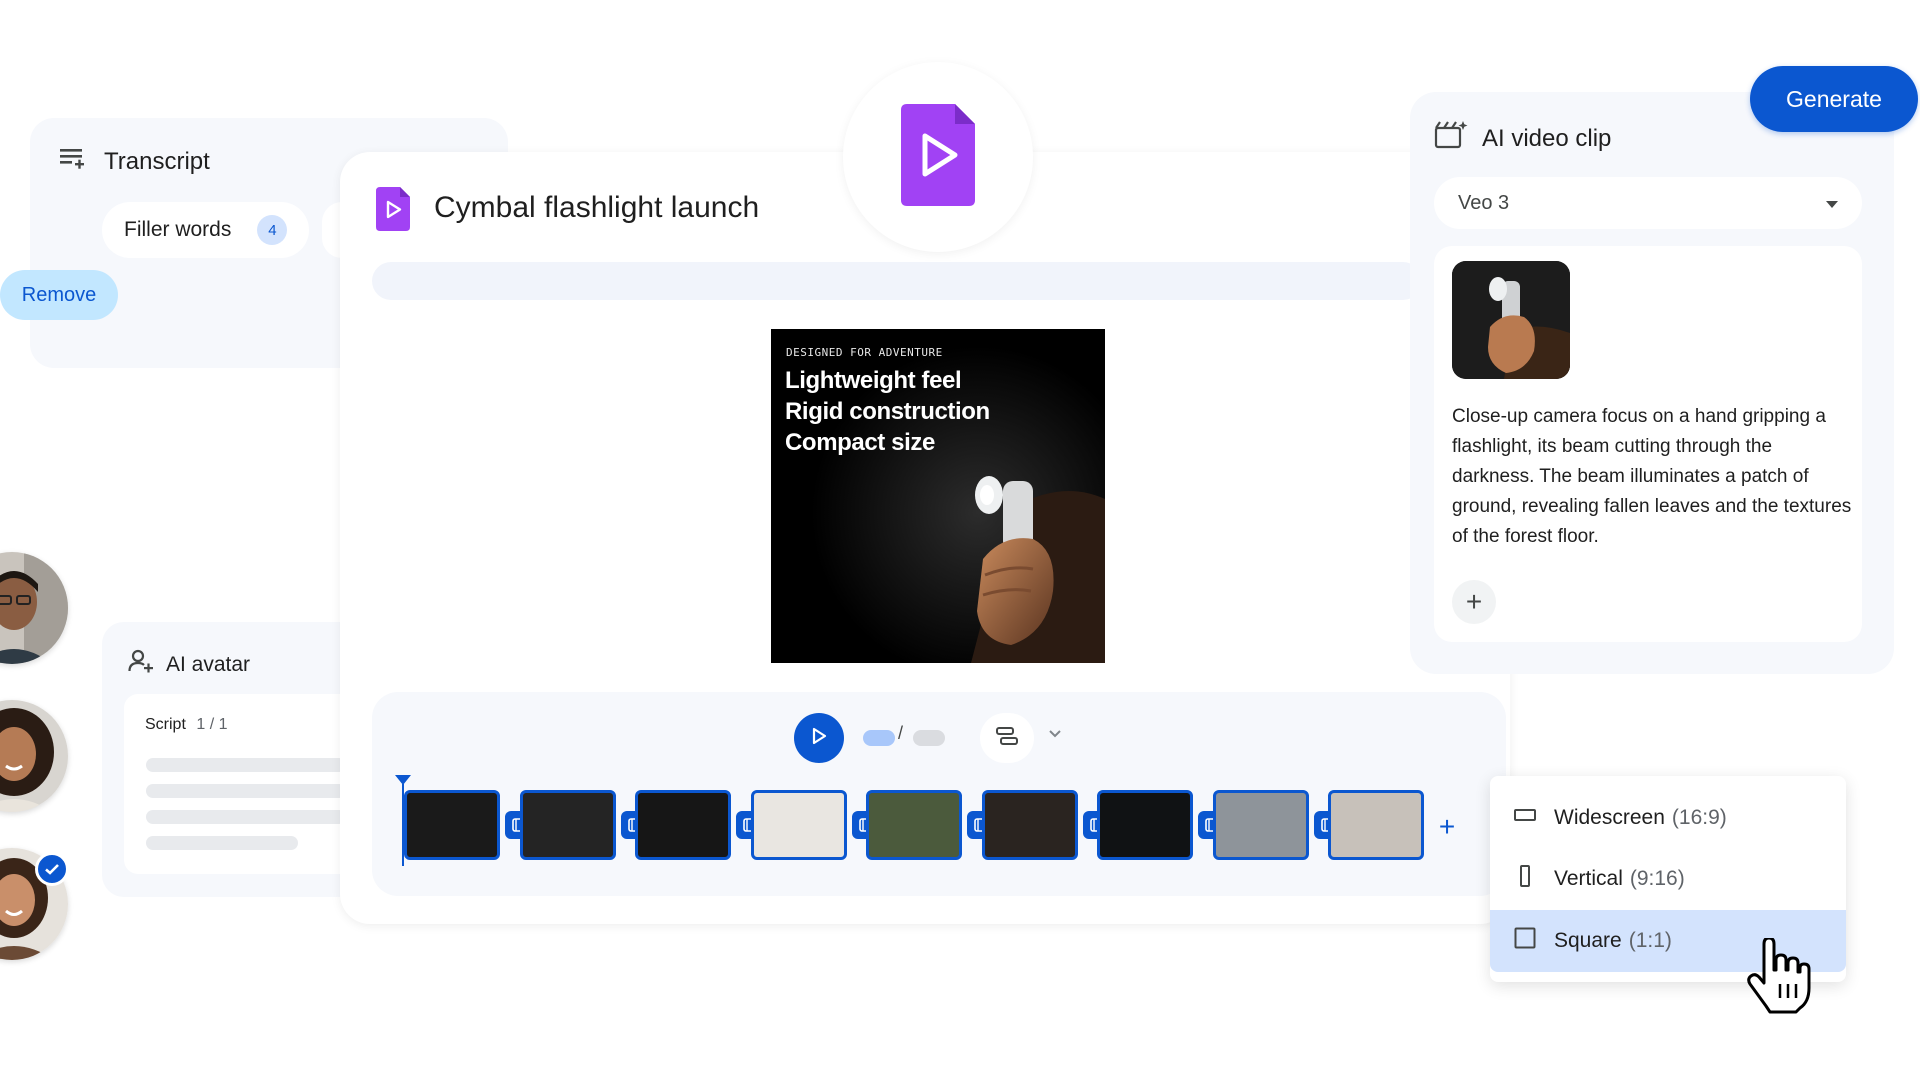 This screenshot has height=1080, width=1920. Describe the element at coordinates (1834, 99) in the screenshot. I see `generate-button: Generate` at that location.